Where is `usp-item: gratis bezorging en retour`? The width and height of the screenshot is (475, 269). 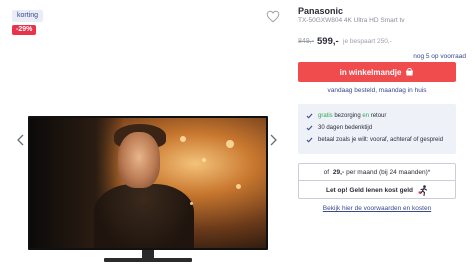
usp-item: gratis bezorging en retour is located at coordinates (377, 116).